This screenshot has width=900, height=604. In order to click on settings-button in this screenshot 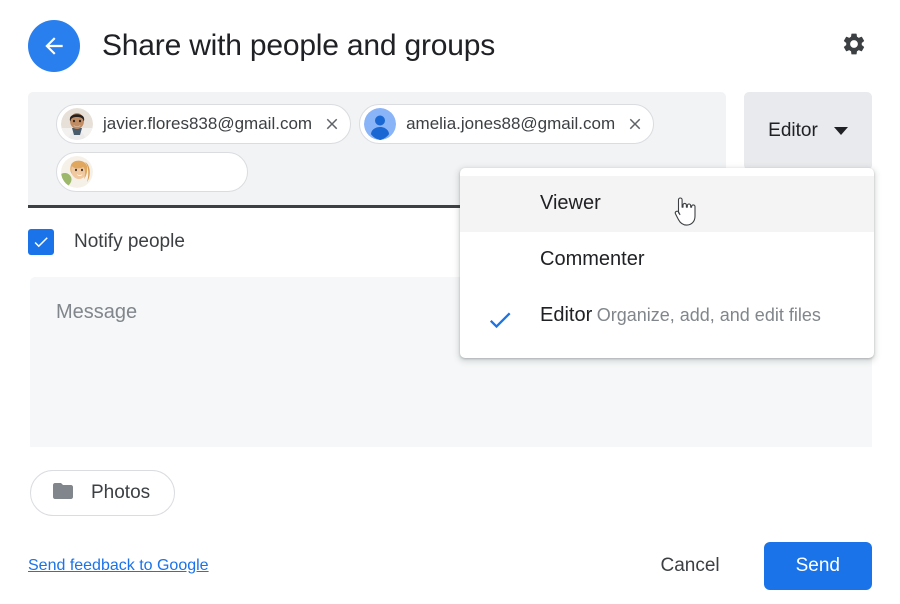, I will do `click(854, 46)`.